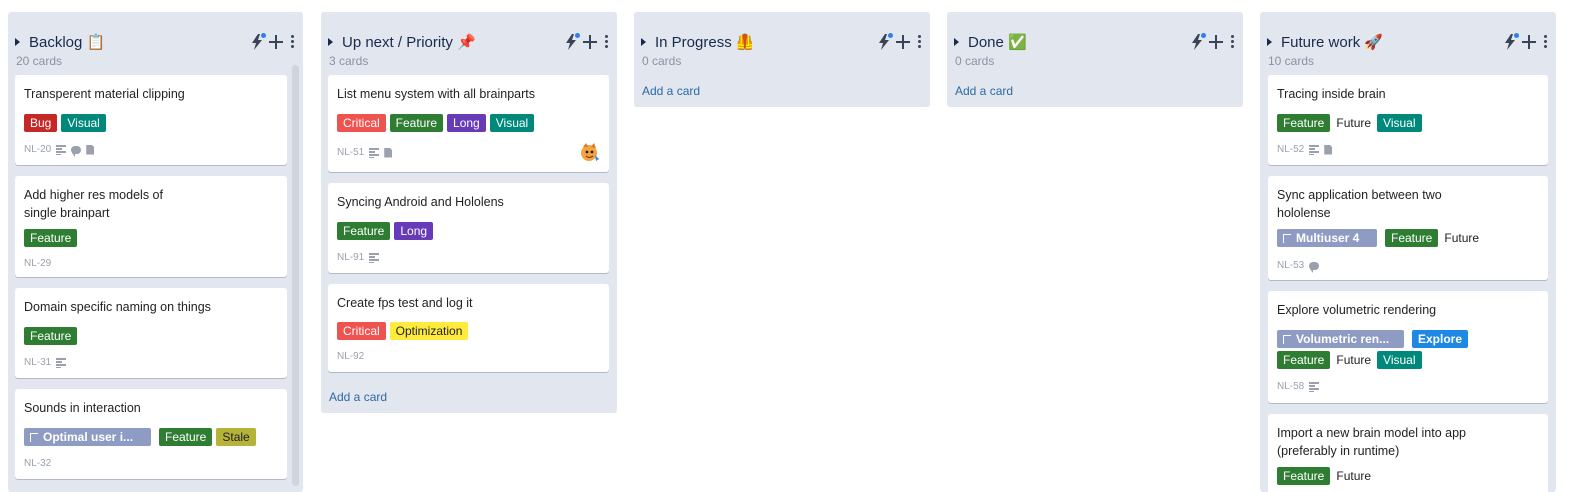 The height and width of the screenshot is (492, 1582). I want to click on label-optimization: Optimization, so click(429, 331).